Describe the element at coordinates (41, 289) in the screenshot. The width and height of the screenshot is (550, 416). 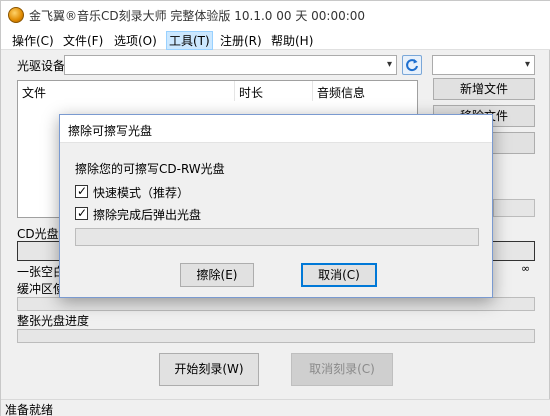
I see `buffer-label: 缓冲区使` at that location.